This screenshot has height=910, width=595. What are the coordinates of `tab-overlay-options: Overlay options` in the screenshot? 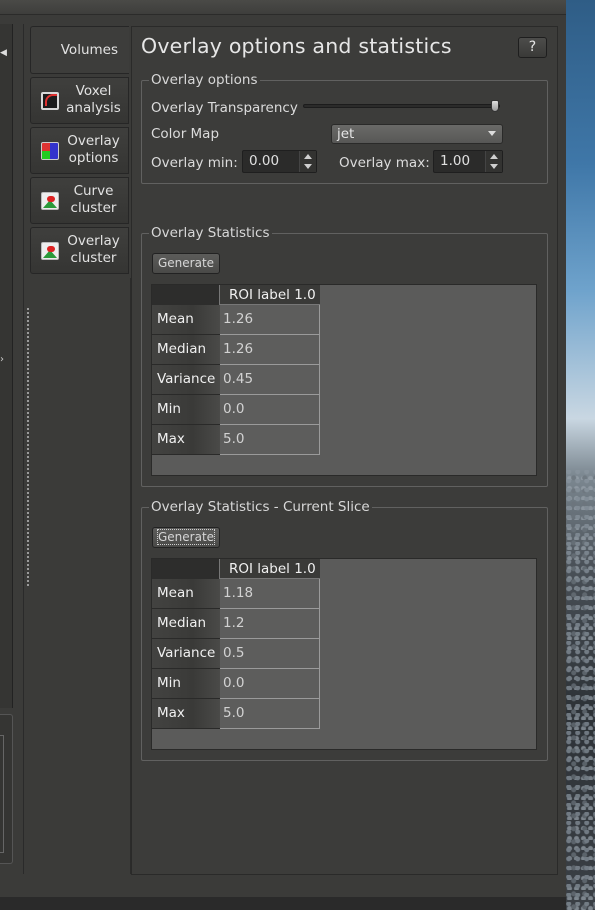 It's located at (79, 150).